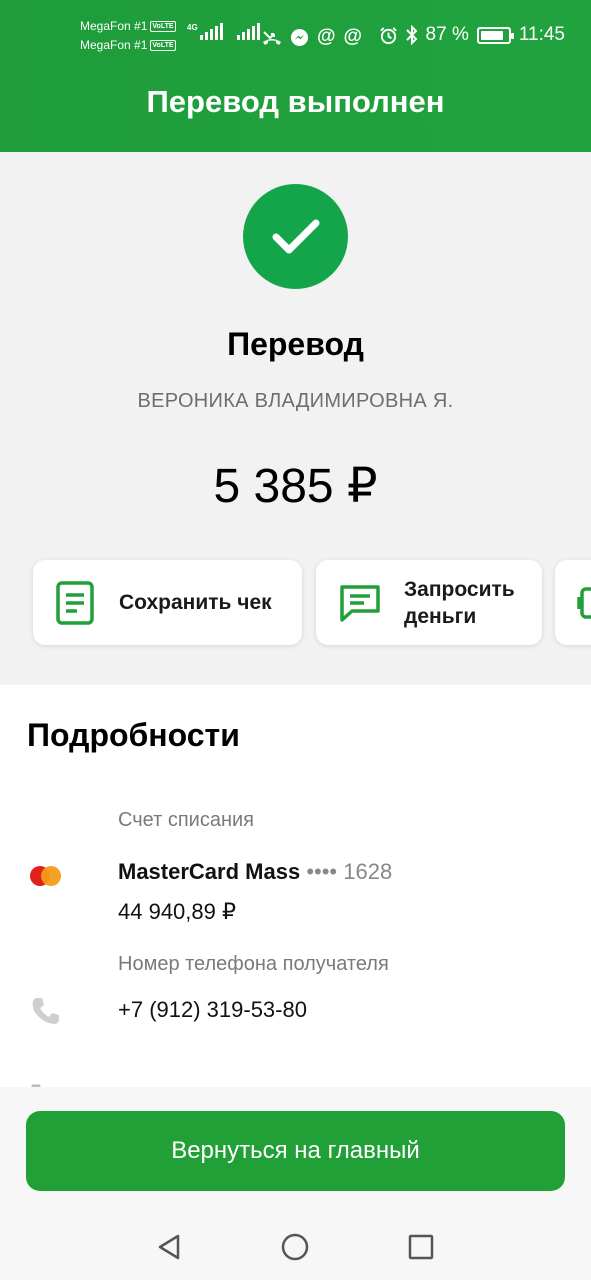 The image size is (591, 1280). What do you see at coordinates (447, 34) in the screenshot?
I see `battery-percent: 87 %` at bounding box center [447, 34].